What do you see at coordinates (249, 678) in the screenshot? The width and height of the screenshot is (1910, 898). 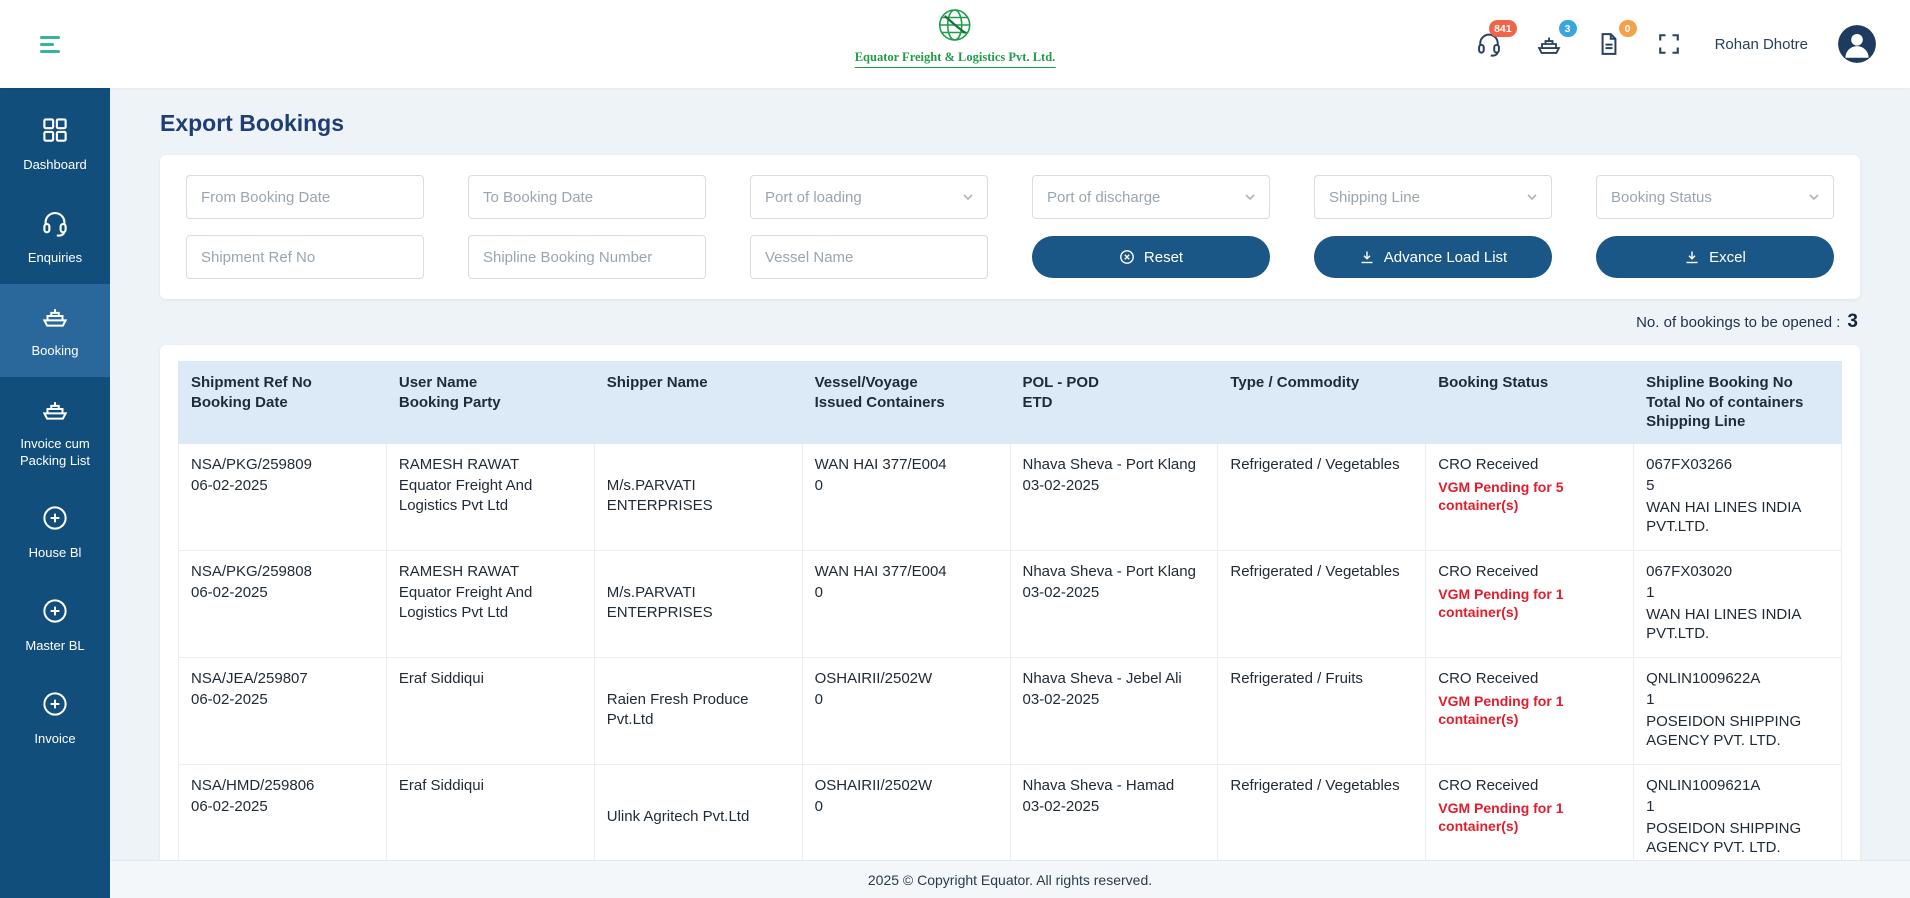 I see `cell-text: NSA/JEA/259807` at bounding box center [249, 678].